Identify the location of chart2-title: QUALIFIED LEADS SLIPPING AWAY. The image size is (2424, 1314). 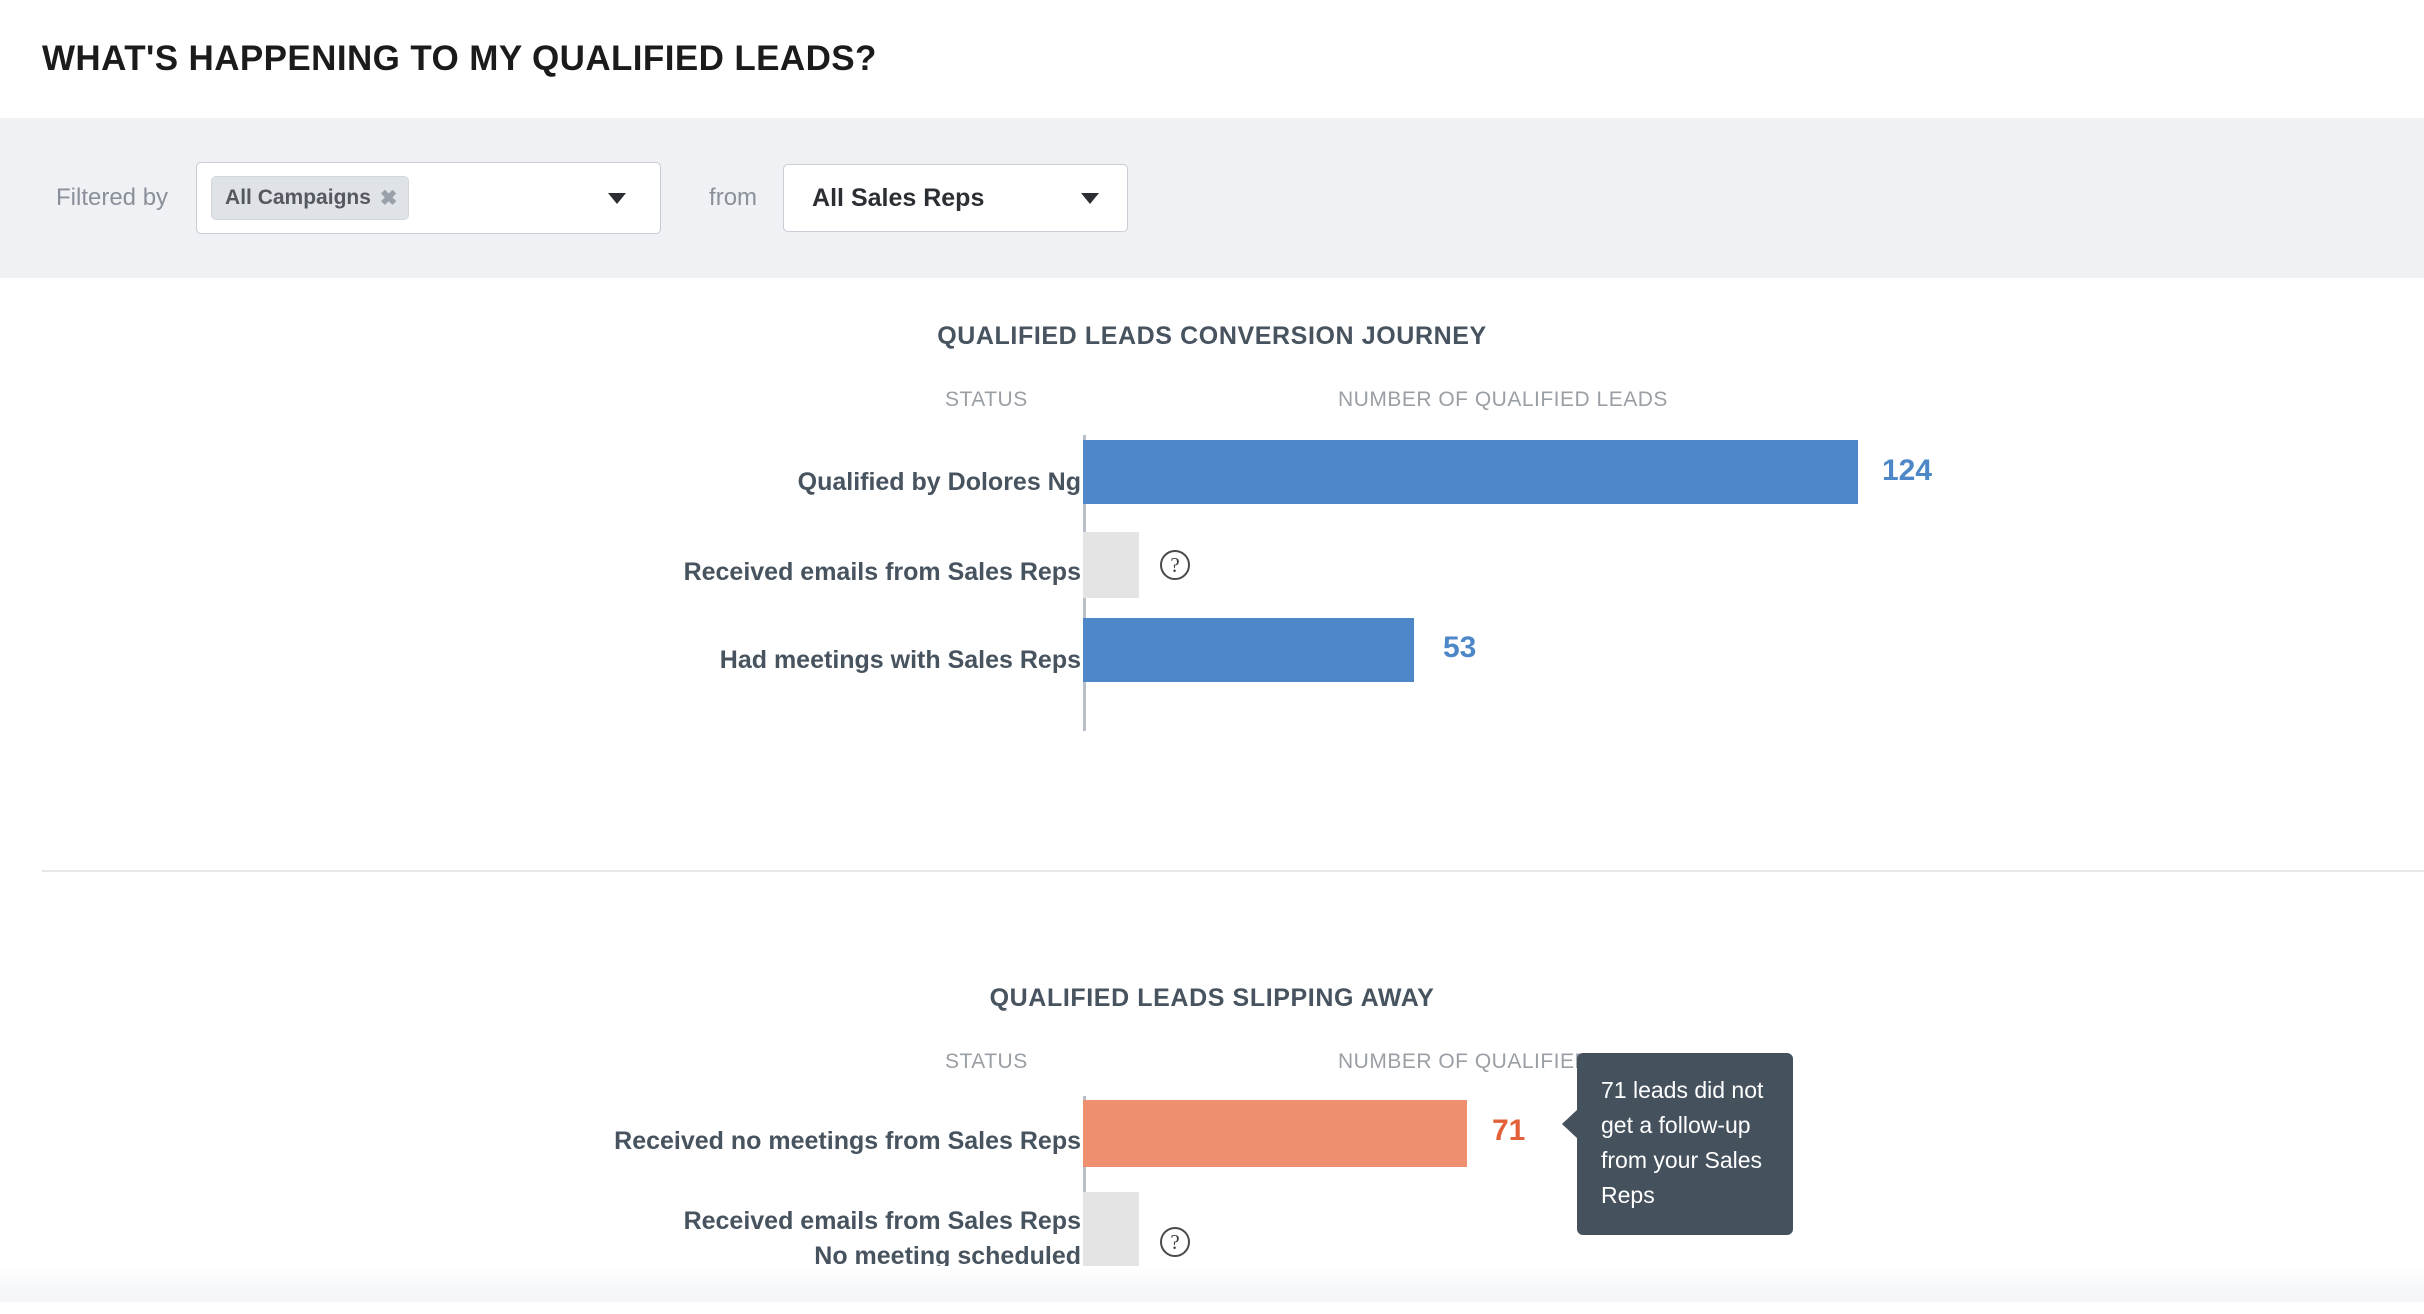
(1212, 998).